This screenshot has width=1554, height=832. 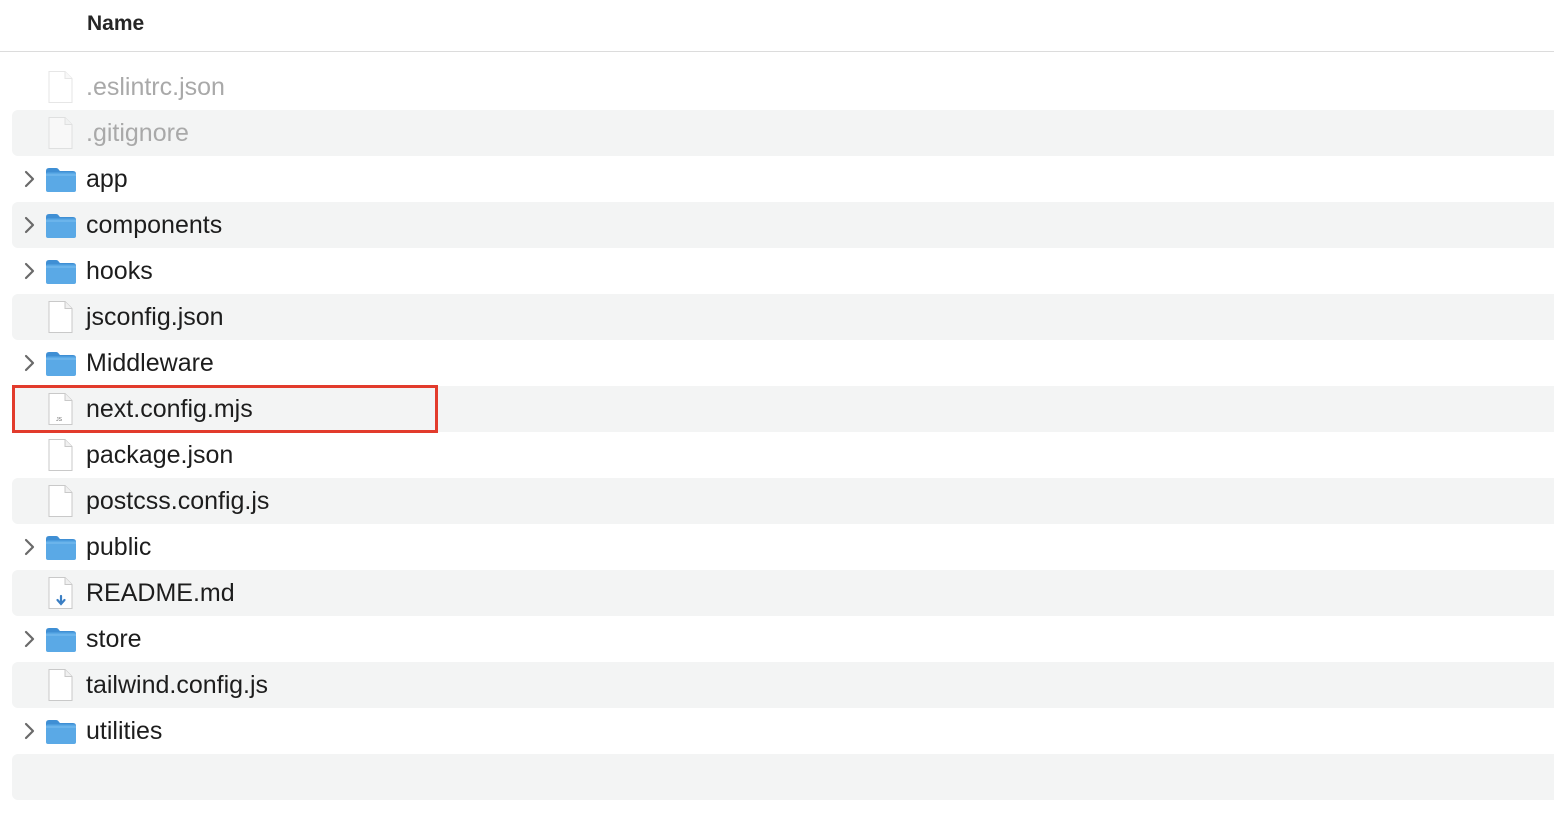 What do you see at coordinates (160, 593) in the screenshot?
I see `file-name: README.md` at bounding box center [160, 593].